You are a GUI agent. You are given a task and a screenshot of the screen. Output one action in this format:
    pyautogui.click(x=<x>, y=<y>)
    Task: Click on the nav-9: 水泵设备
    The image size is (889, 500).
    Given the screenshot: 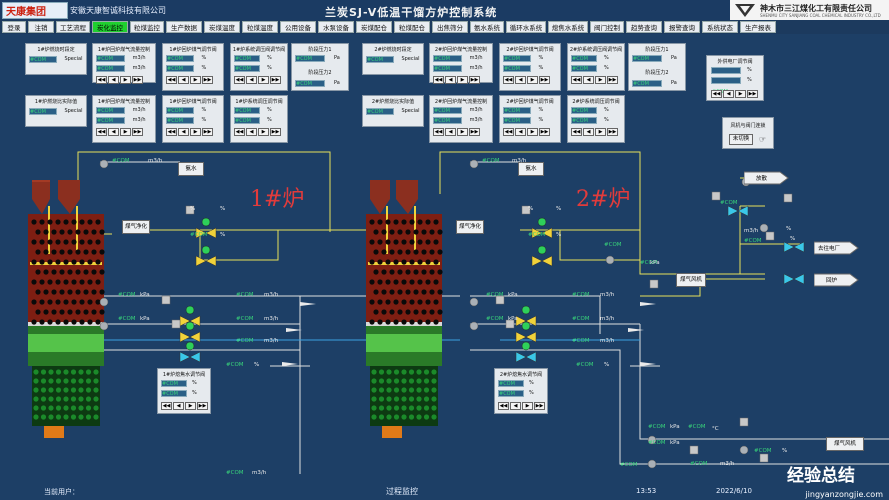 What is the action you would take?
    pyautogui.click(x=336, y=27)
    